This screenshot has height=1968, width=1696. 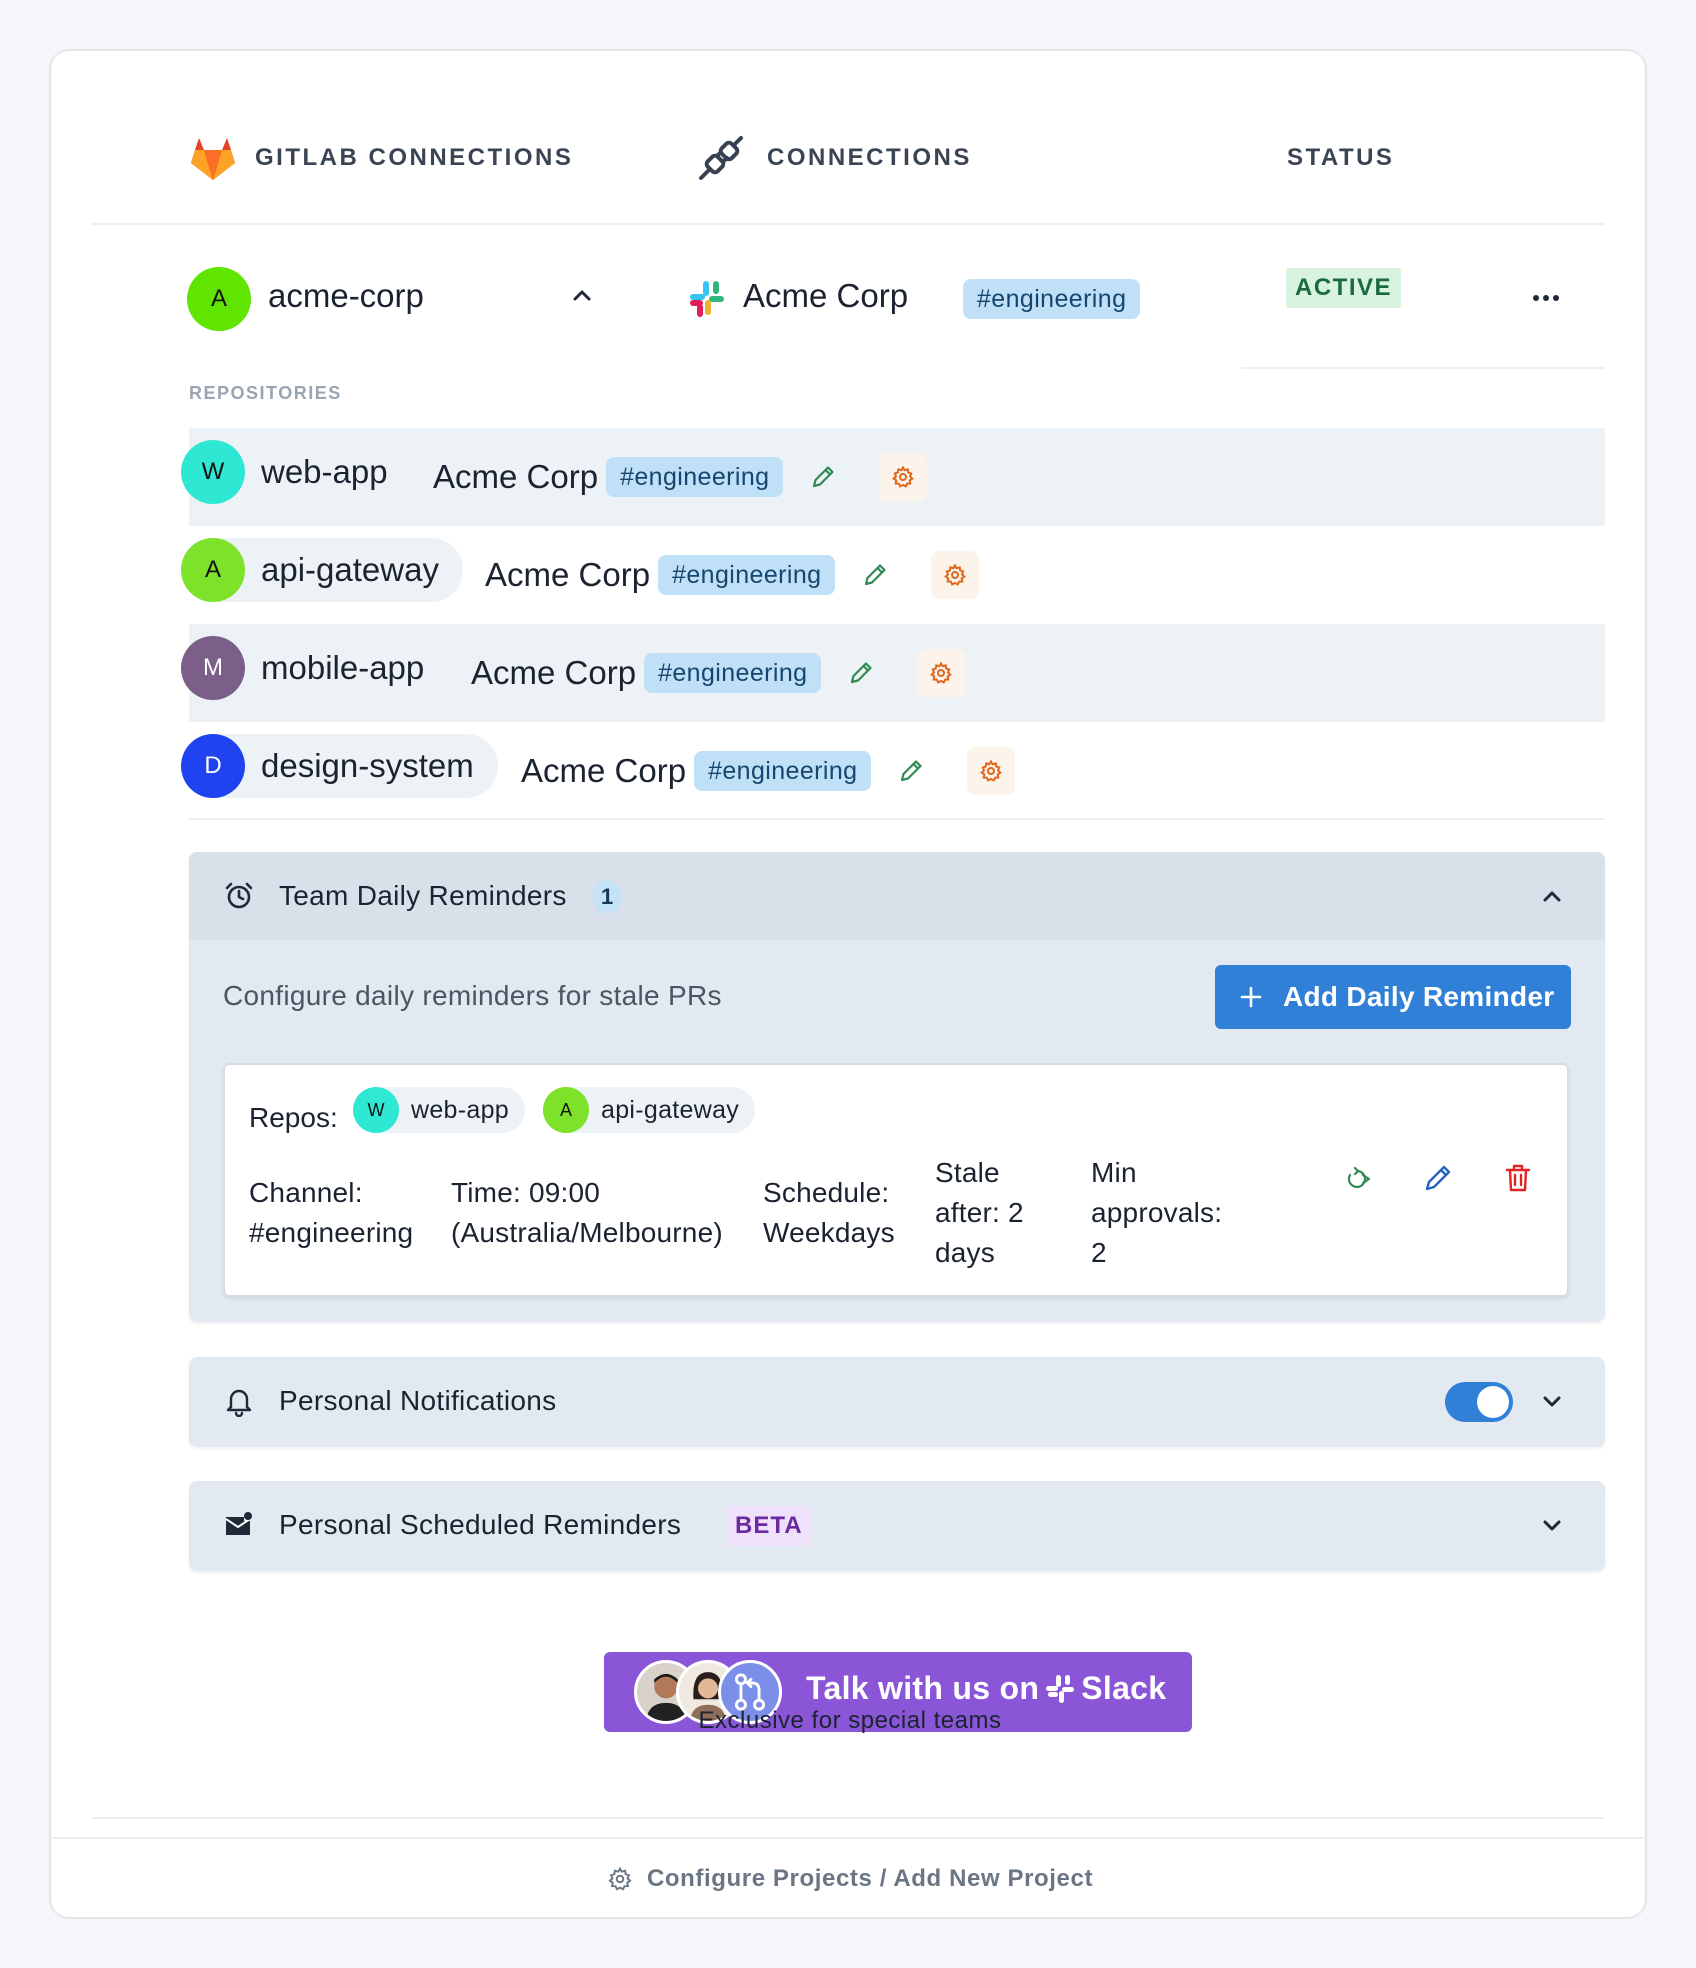 What do you see at coordinates (1114, 1172) in the screenshot?
I see `min-approvals-line: Min` at bounding box center [1114, 1172].